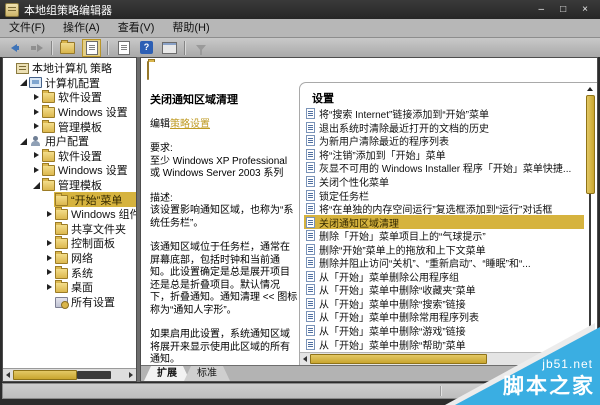  I want to click on tree-item-body: 桌面, so click(95, 287).